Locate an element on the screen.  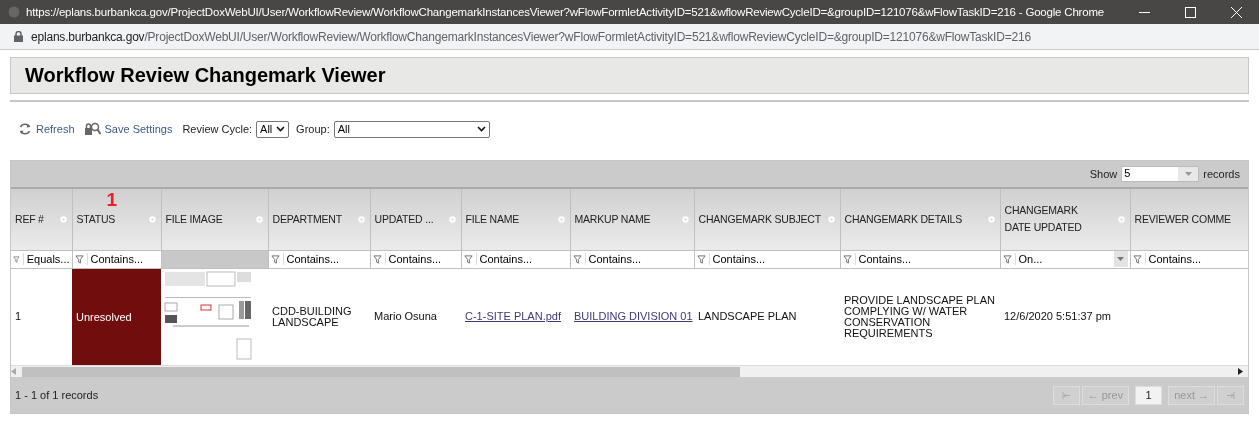
last-page-icon is located at coordinates (1230, 395).